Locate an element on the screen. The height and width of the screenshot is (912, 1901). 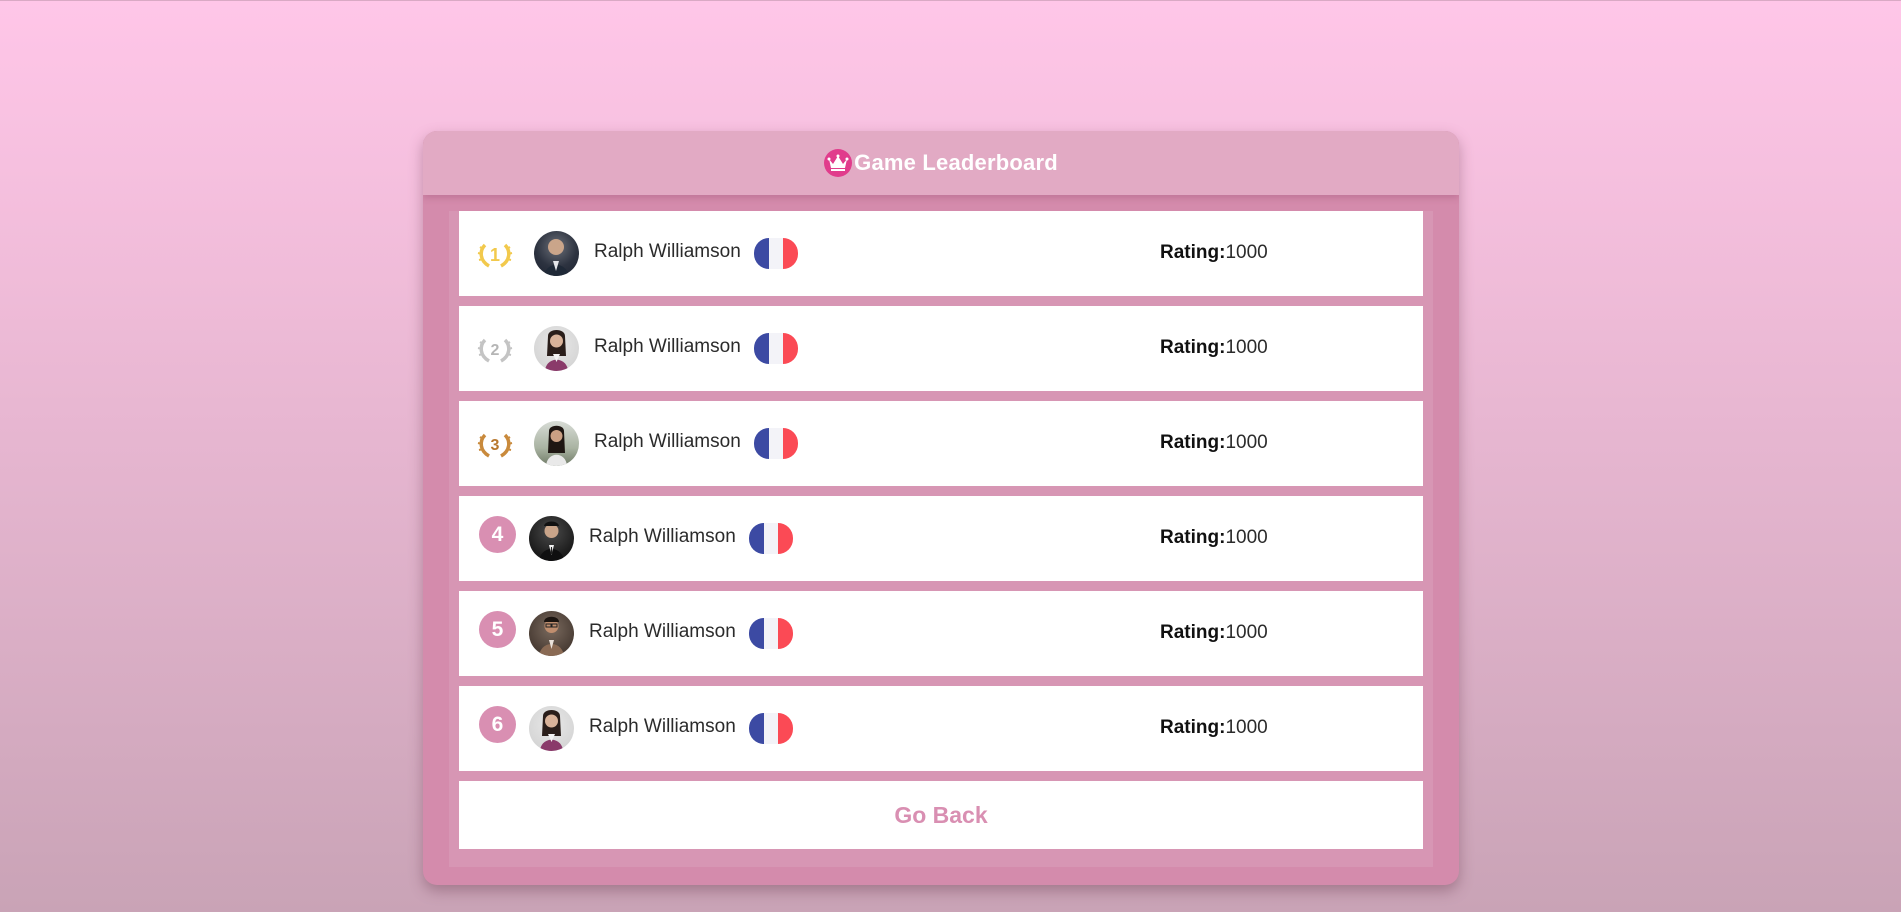
go-back-button: Go Back is located at coordinates (941, 815).